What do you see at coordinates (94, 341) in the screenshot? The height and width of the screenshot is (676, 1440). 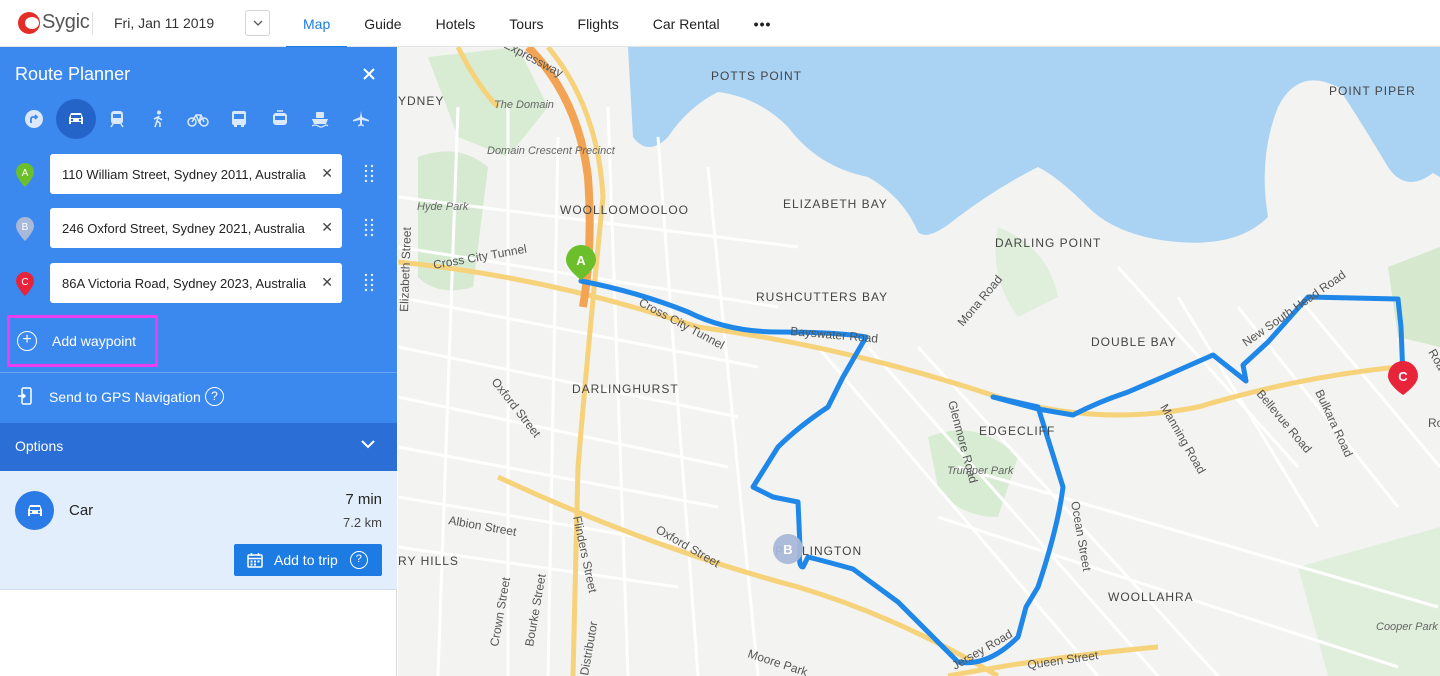 I see `add-waypoint-label: Add waypoint` at bounding box center [94, 341].